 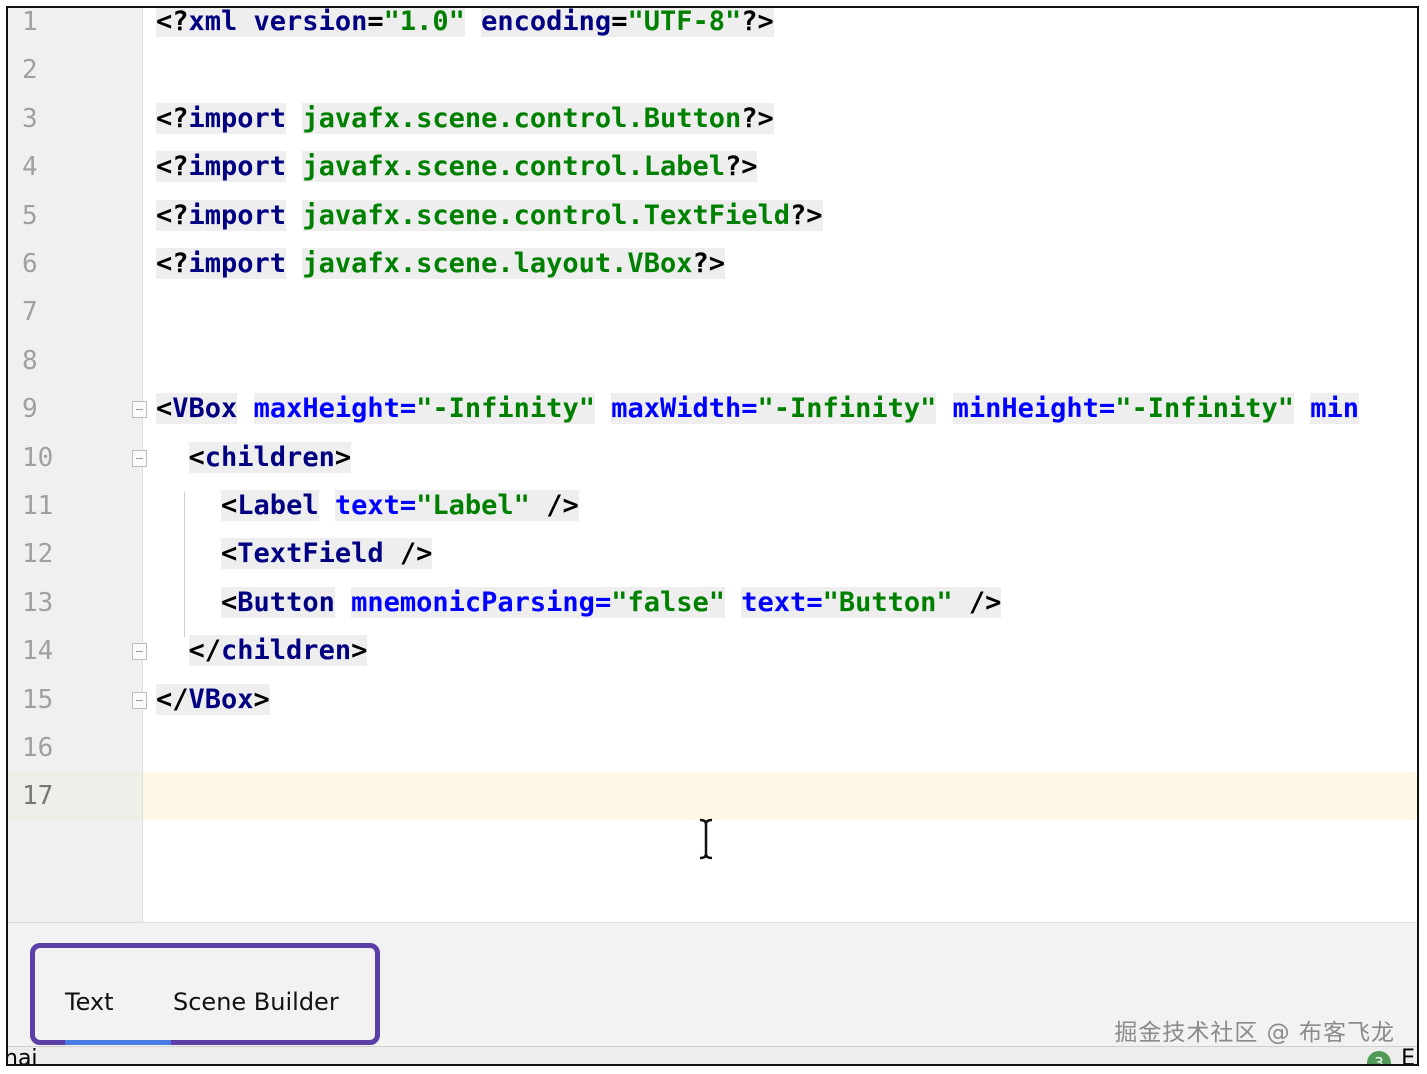 What do you see at coordinates (30, 215) in the screenshot?
I see `line-number: 5` at bounding box center [30, 215].